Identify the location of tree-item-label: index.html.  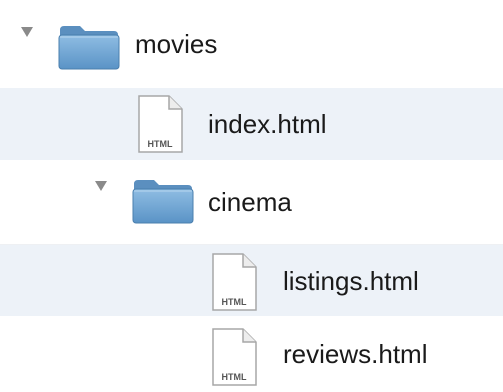
(267, 124).